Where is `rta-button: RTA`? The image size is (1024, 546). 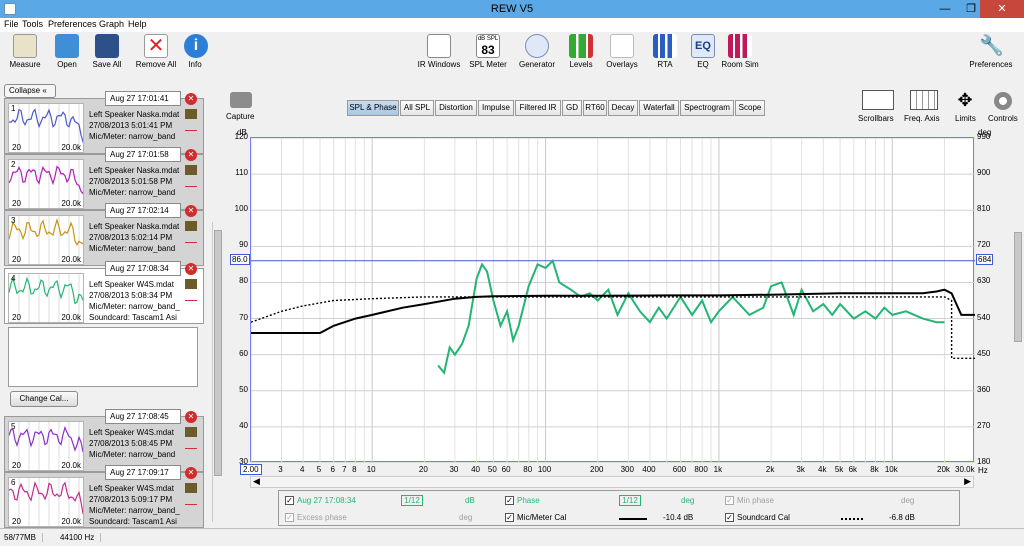 rta-button: RTA is located at coordinates (665, 51).